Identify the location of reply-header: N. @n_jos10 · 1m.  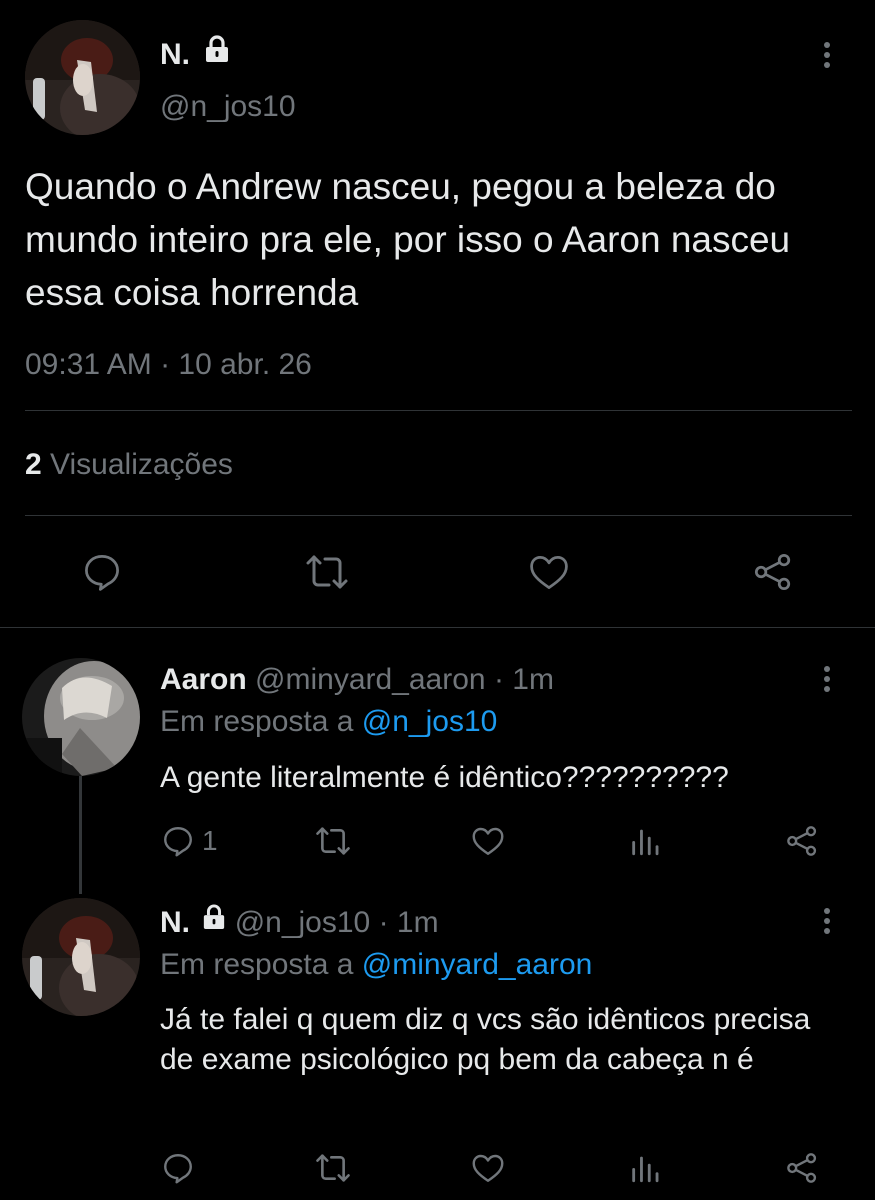
(299, 922).